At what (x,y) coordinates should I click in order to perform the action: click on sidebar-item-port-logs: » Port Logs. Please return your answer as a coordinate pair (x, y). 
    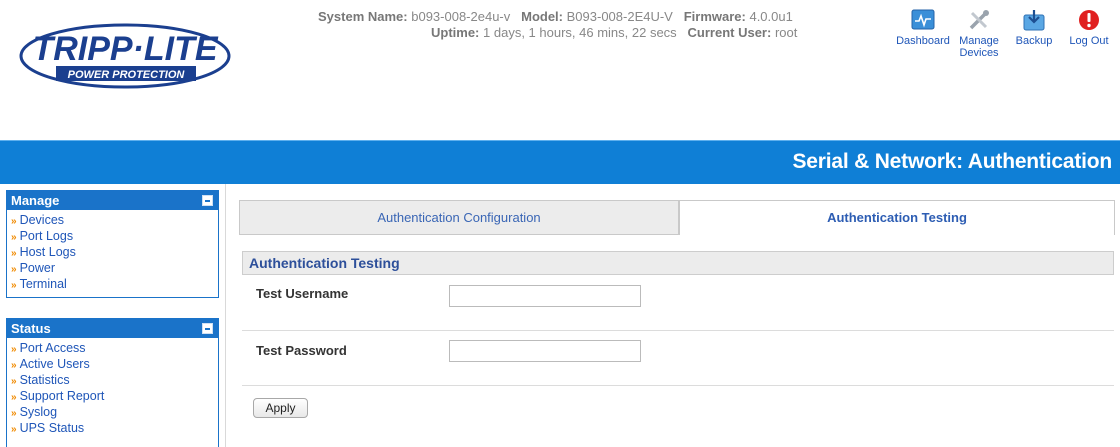
    Looking at the image, I should click on (112, 237).